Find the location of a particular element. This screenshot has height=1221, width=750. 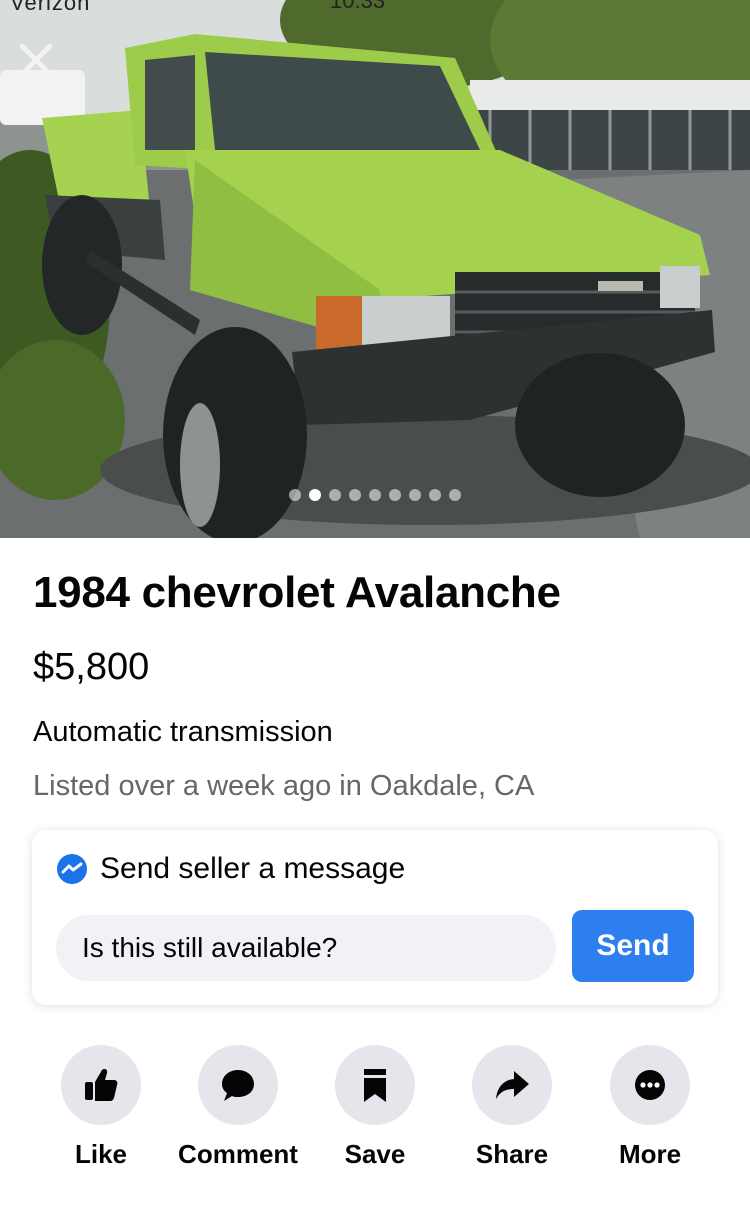

listing-price: $5,800 is located at coordinates (91, 667).